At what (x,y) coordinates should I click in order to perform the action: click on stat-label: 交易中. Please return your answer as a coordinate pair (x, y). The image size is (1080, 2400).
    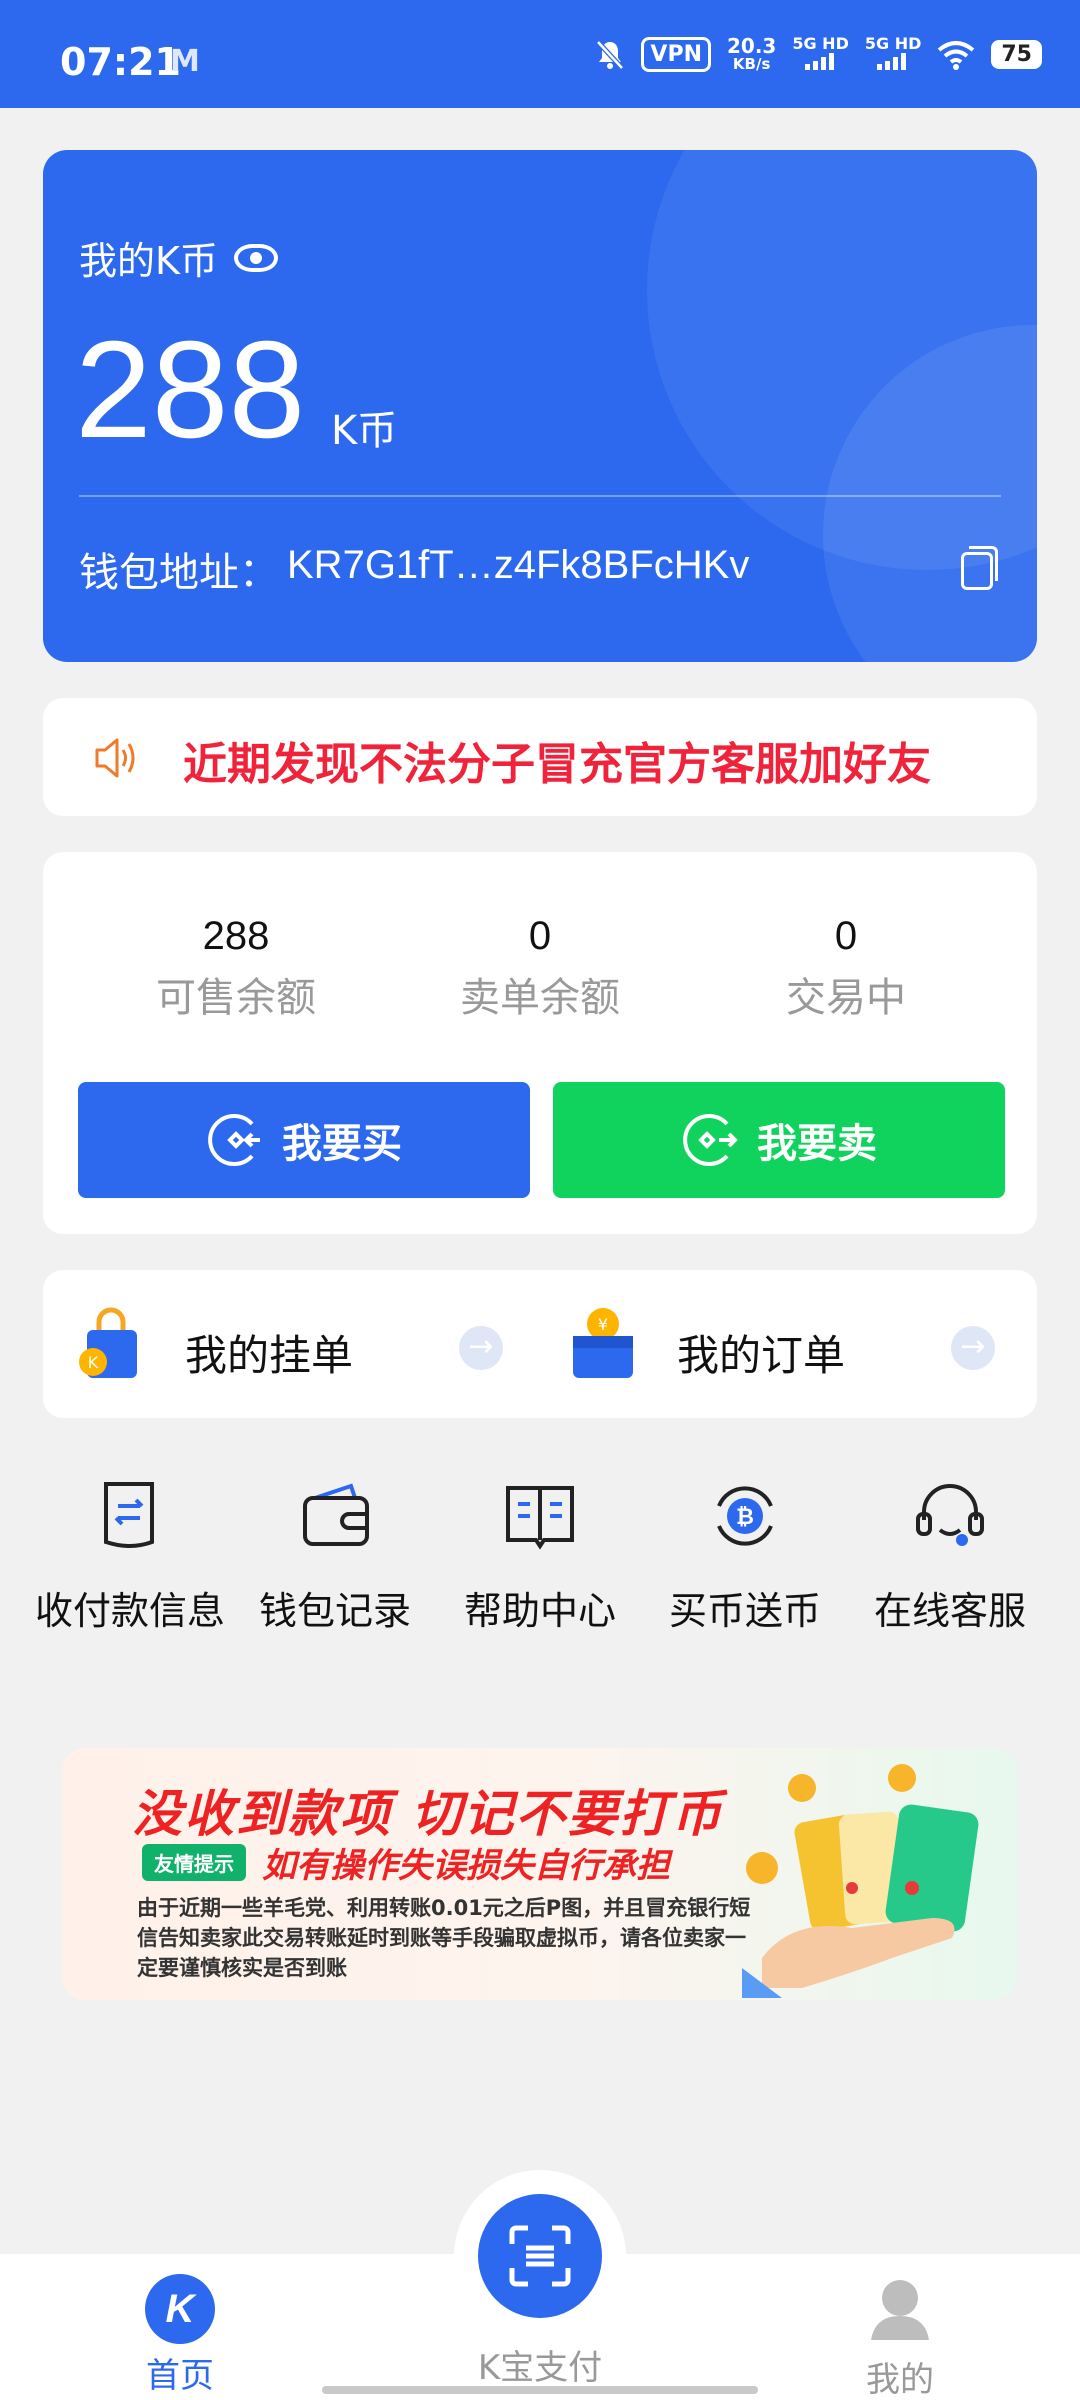
    Looking at the image, I should click on (846, 998).